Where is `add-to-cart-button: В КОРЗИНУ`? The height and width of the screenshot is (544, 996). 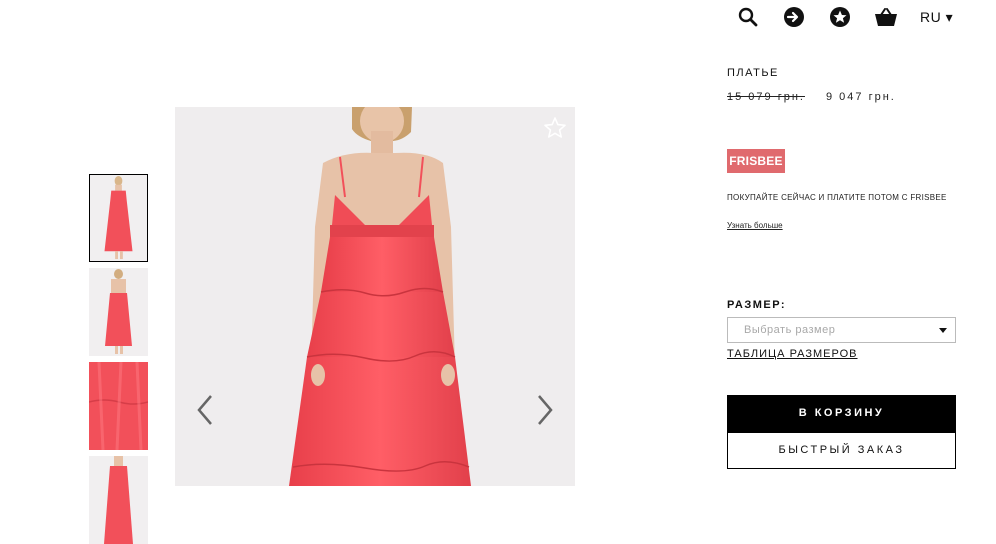
add-to-cart-button: В КОРЗИНУ is located at coordinates (841, 413).